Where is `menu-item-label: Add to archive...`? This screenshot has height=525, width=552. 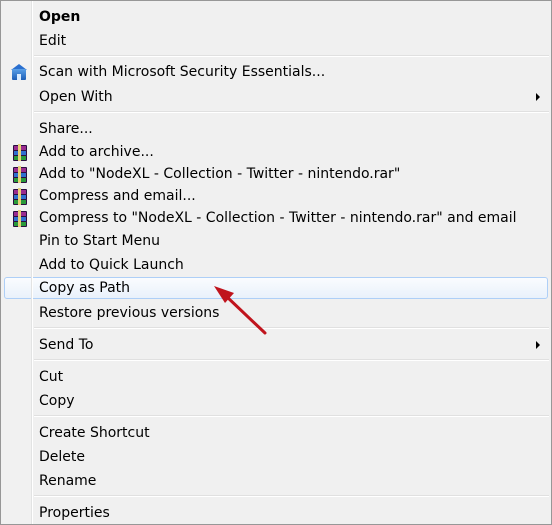
menu-item-label: Add to archive... is located at coordinates (96, 152).